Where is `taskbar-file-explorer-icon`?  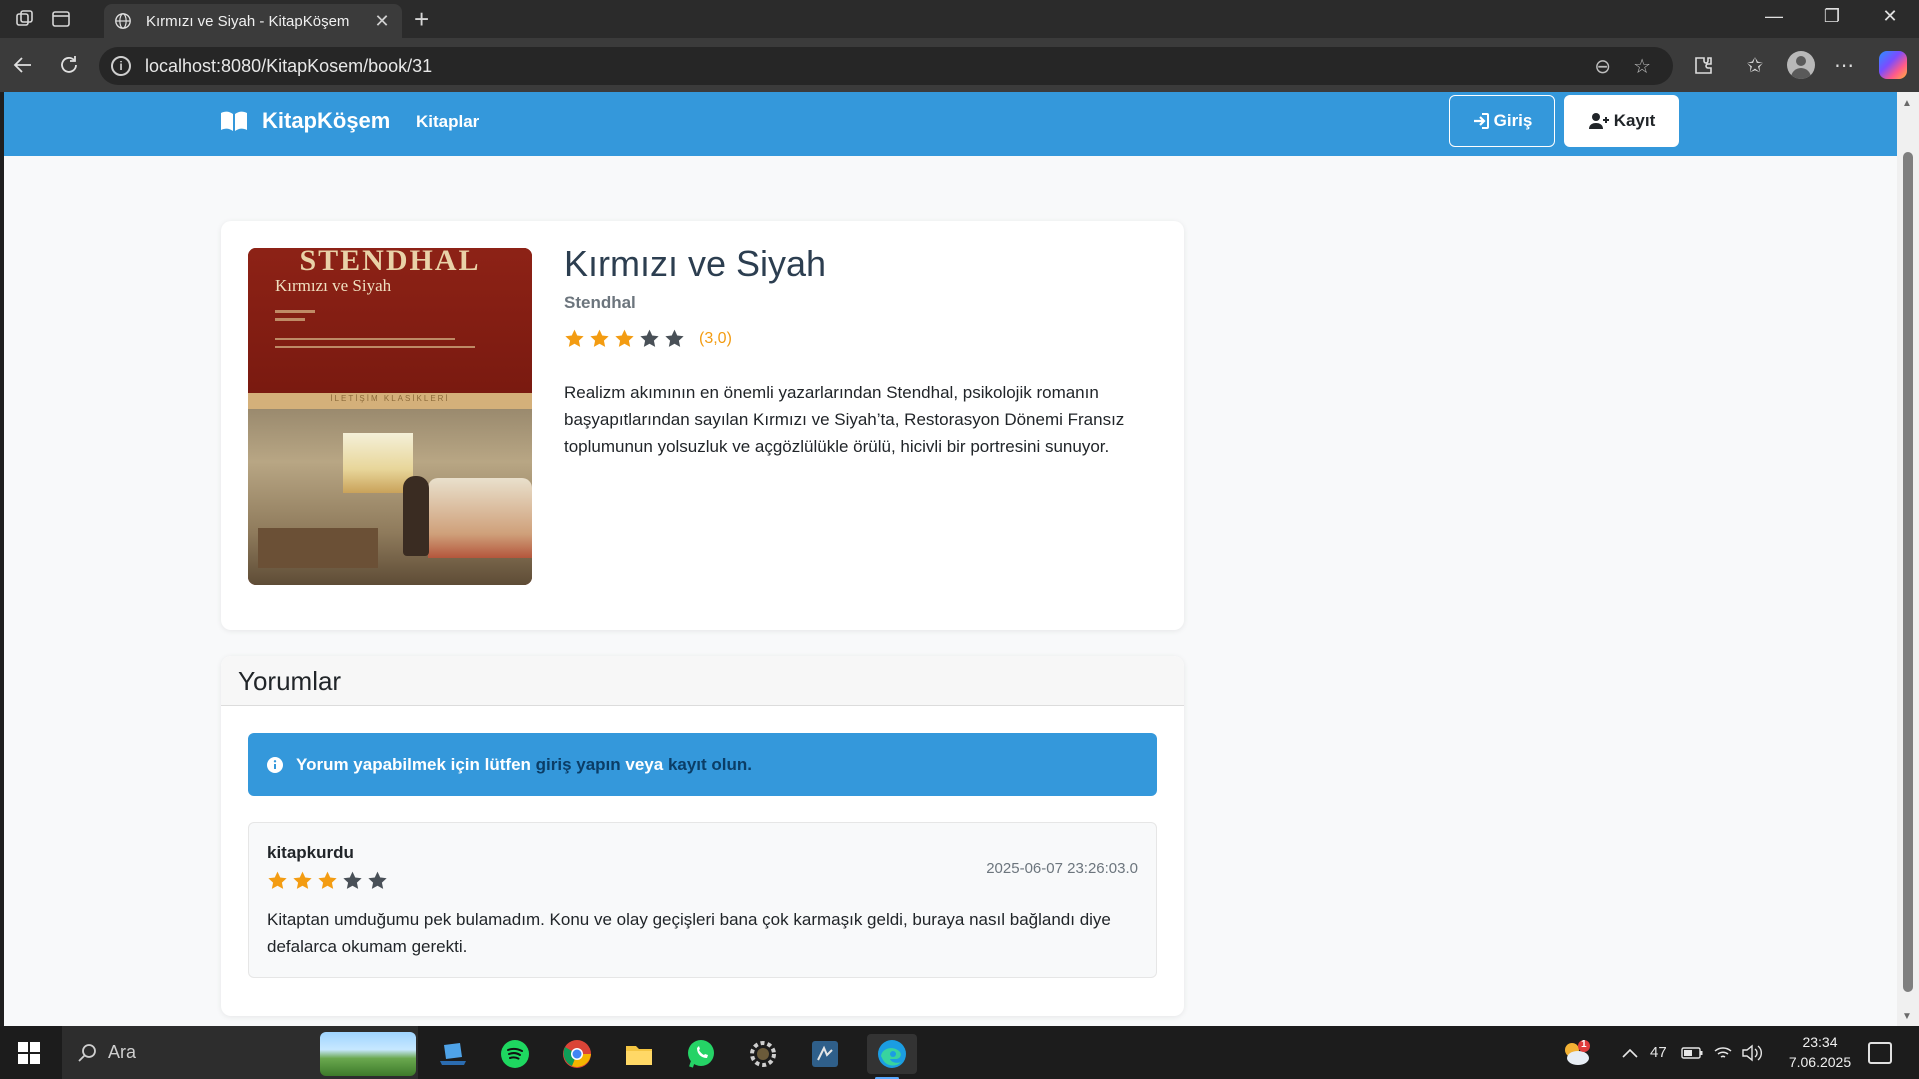
taskbar-file-explorer-icon is located at coordinates (639, 1054).